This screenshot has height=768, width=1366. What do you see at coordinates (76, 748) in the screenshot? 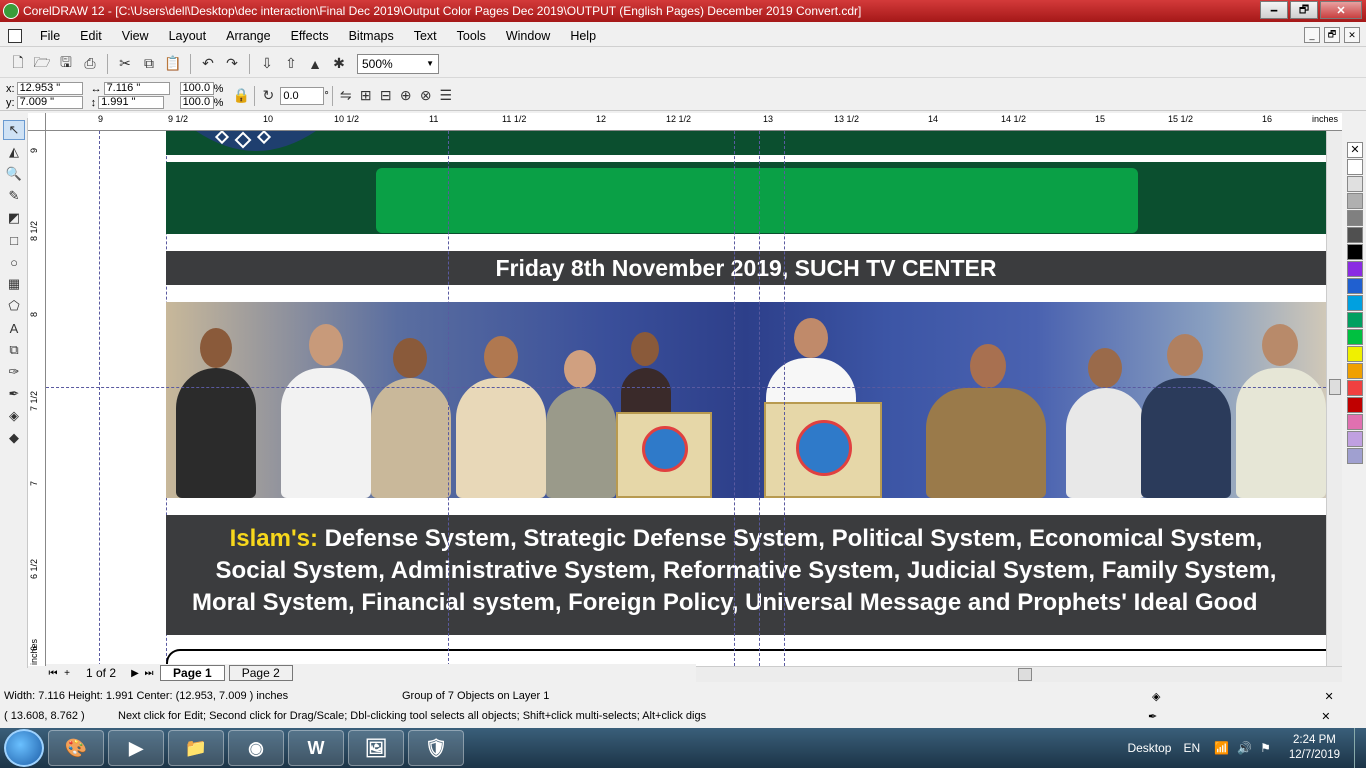
I see `paint-icon: 🎨` at bounding box center [76, 748].